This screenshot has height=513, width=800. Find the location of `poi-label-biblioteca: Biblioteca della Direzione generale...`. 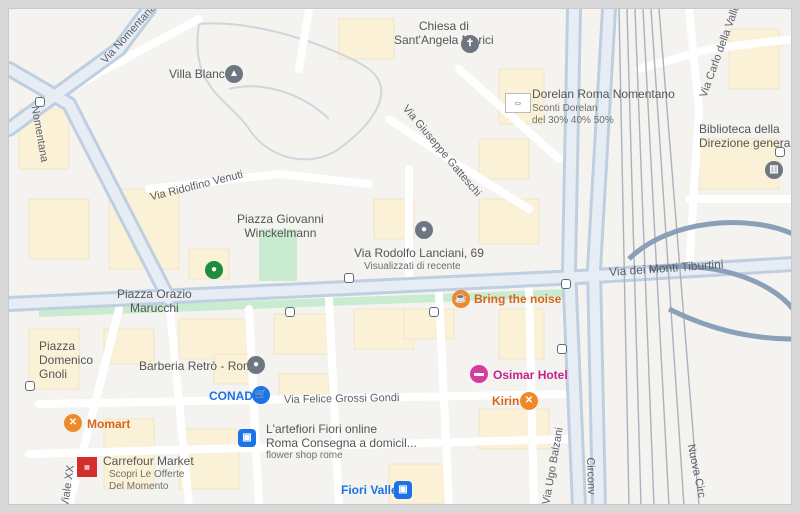

poi-label-biblioteca: Biblioteca della Direzione generale... is located at coordinates (745, 136).